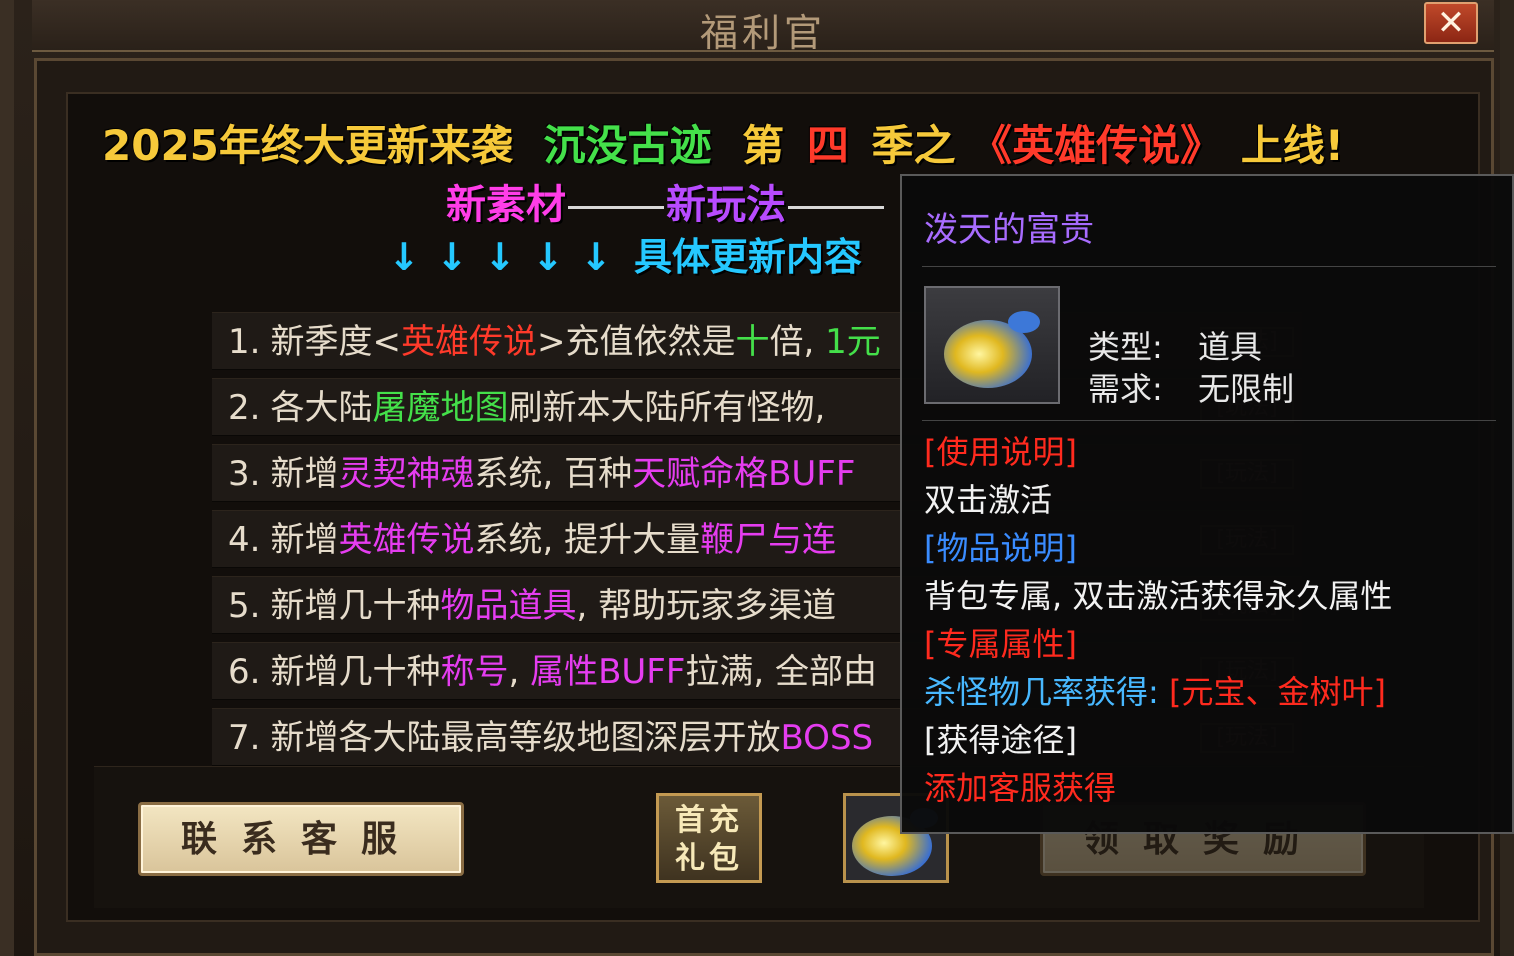  Describe the element at coordinates (1000, 452) in the screenshot. I see `use-header: [使用说明]` at that location.